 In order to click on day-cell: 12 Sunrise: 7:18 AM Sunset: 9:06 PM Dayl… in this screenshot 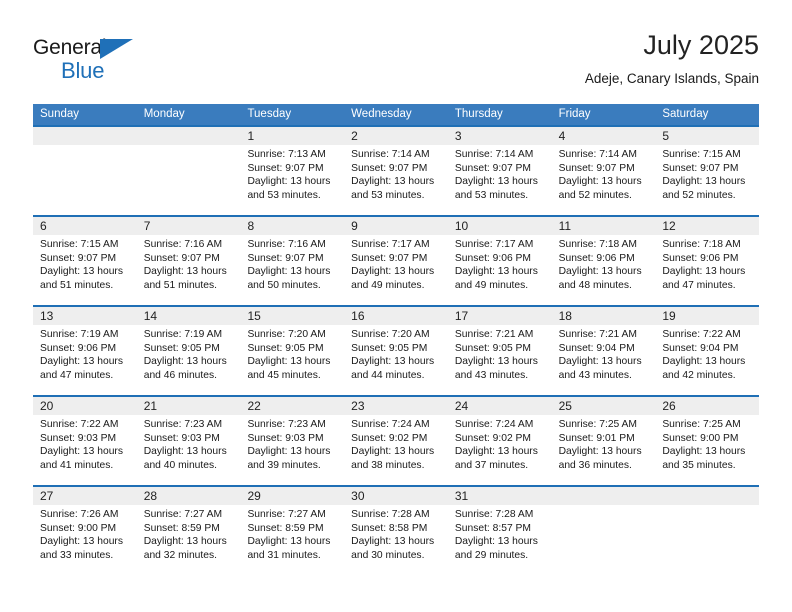, I will do `click(707, 261)`.